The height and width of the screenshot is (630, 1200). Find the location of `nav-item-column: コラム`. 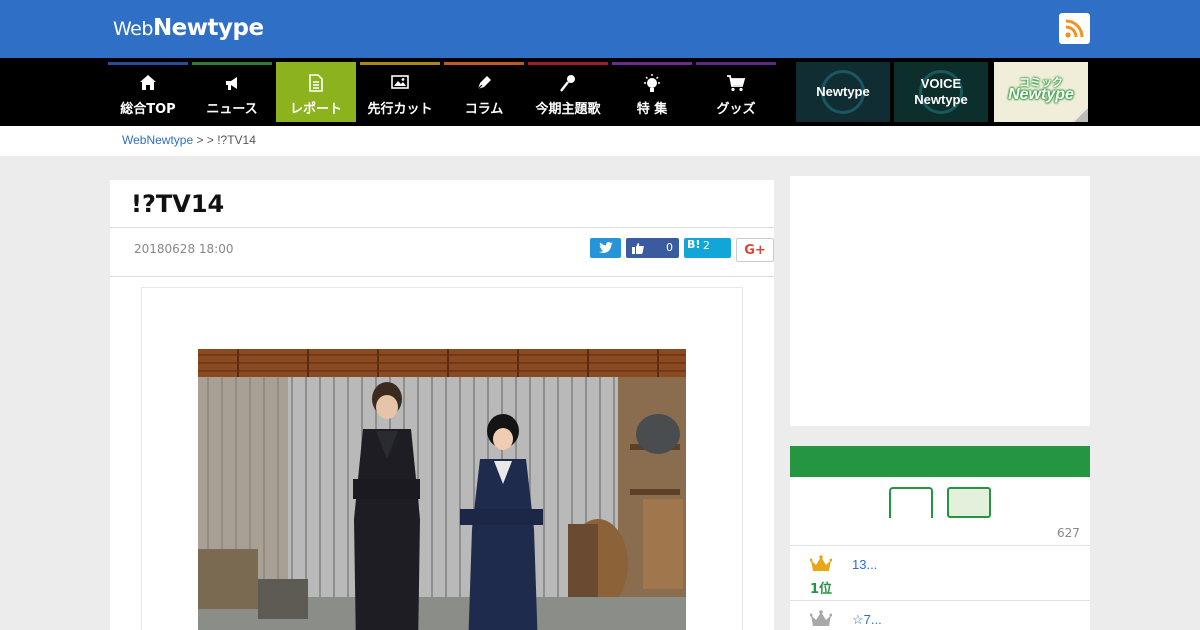

nav-item-column: コラム is located at coordinates (484, 92).